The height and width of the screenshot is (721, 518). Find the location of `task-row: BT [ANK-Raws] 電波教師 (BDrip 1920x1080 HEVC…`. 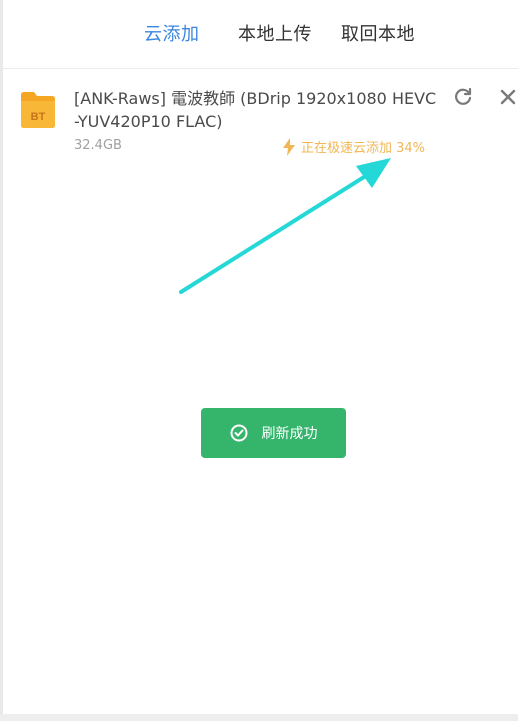

task-row: BT [ANK-Raws] 電波教師 (BDrip 1920x1080 HEVC… is located at coordinates (260, 119).